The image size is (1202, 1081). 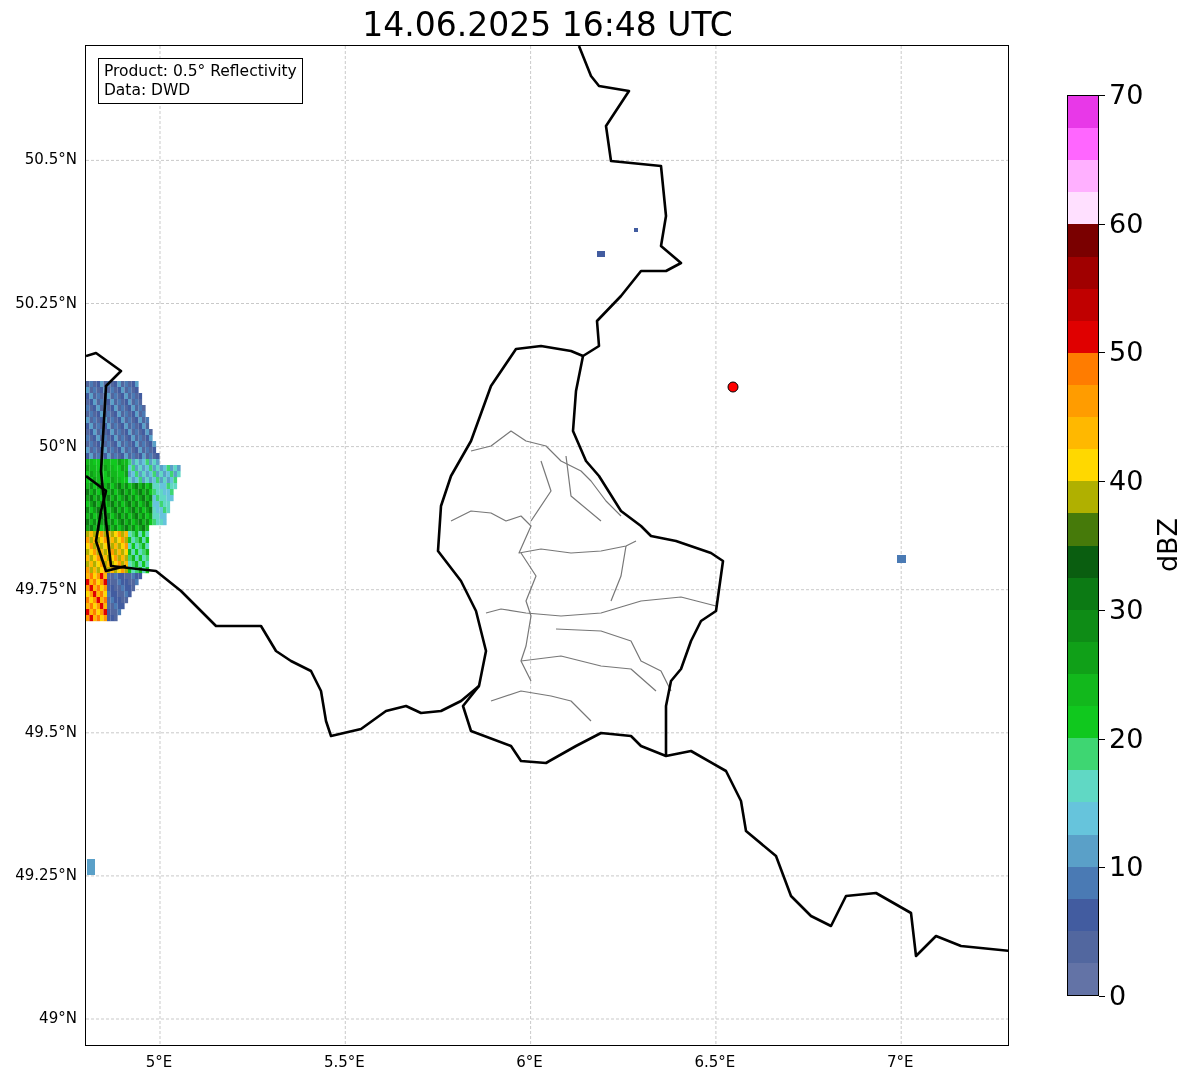 What do you see at coordinates (46, 874) in the screenshot?
I see `latitude-label: 49.25°N` at bounding box center [46, 874].